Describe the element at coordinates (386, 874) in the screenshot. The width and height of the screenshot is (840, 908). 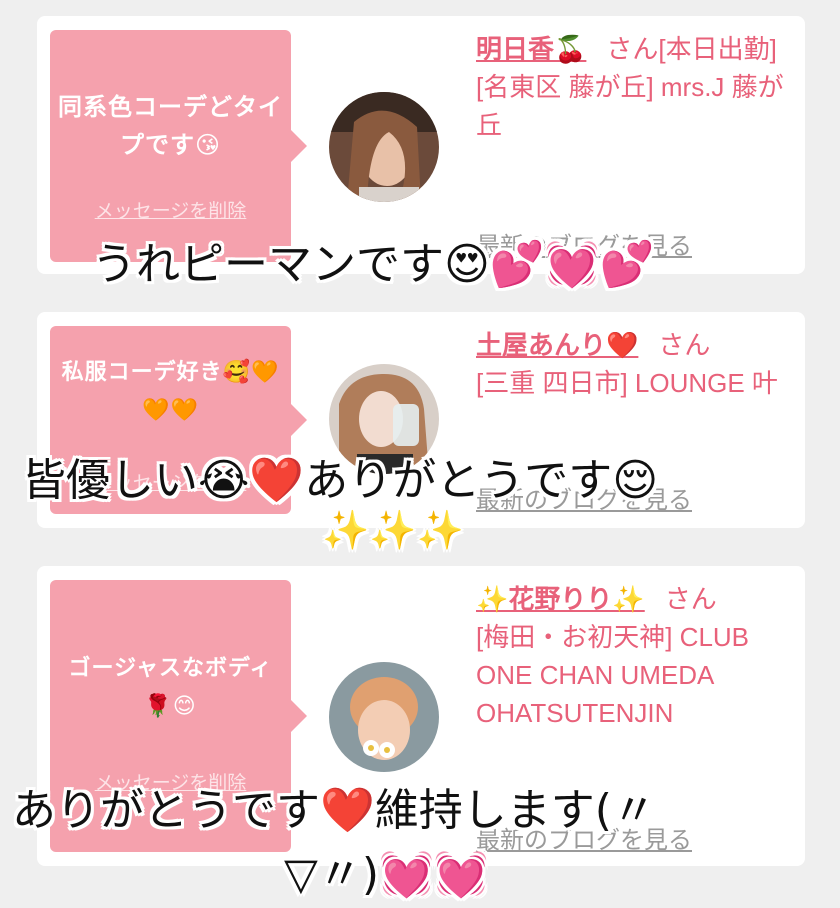
I see `overlay-caption: ▽〃)💓💓` at that location.